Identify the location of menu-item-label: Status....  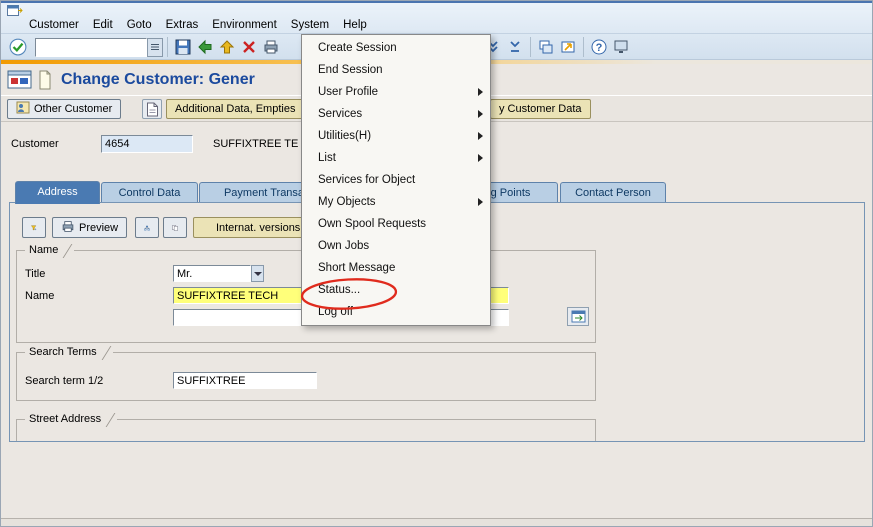
(339, 290).